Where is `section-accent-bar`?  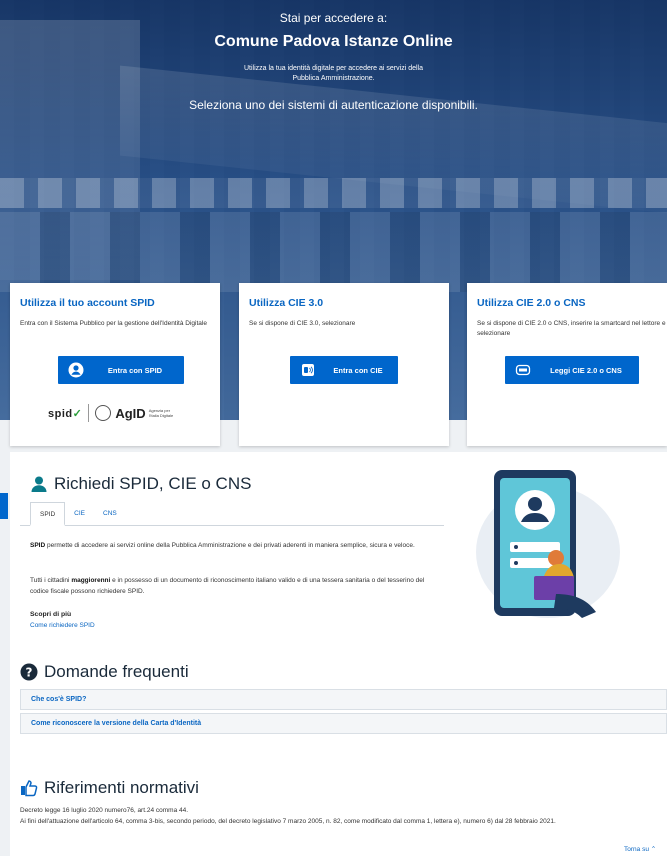 section-accent-bar is located at coordinates (4, 506).